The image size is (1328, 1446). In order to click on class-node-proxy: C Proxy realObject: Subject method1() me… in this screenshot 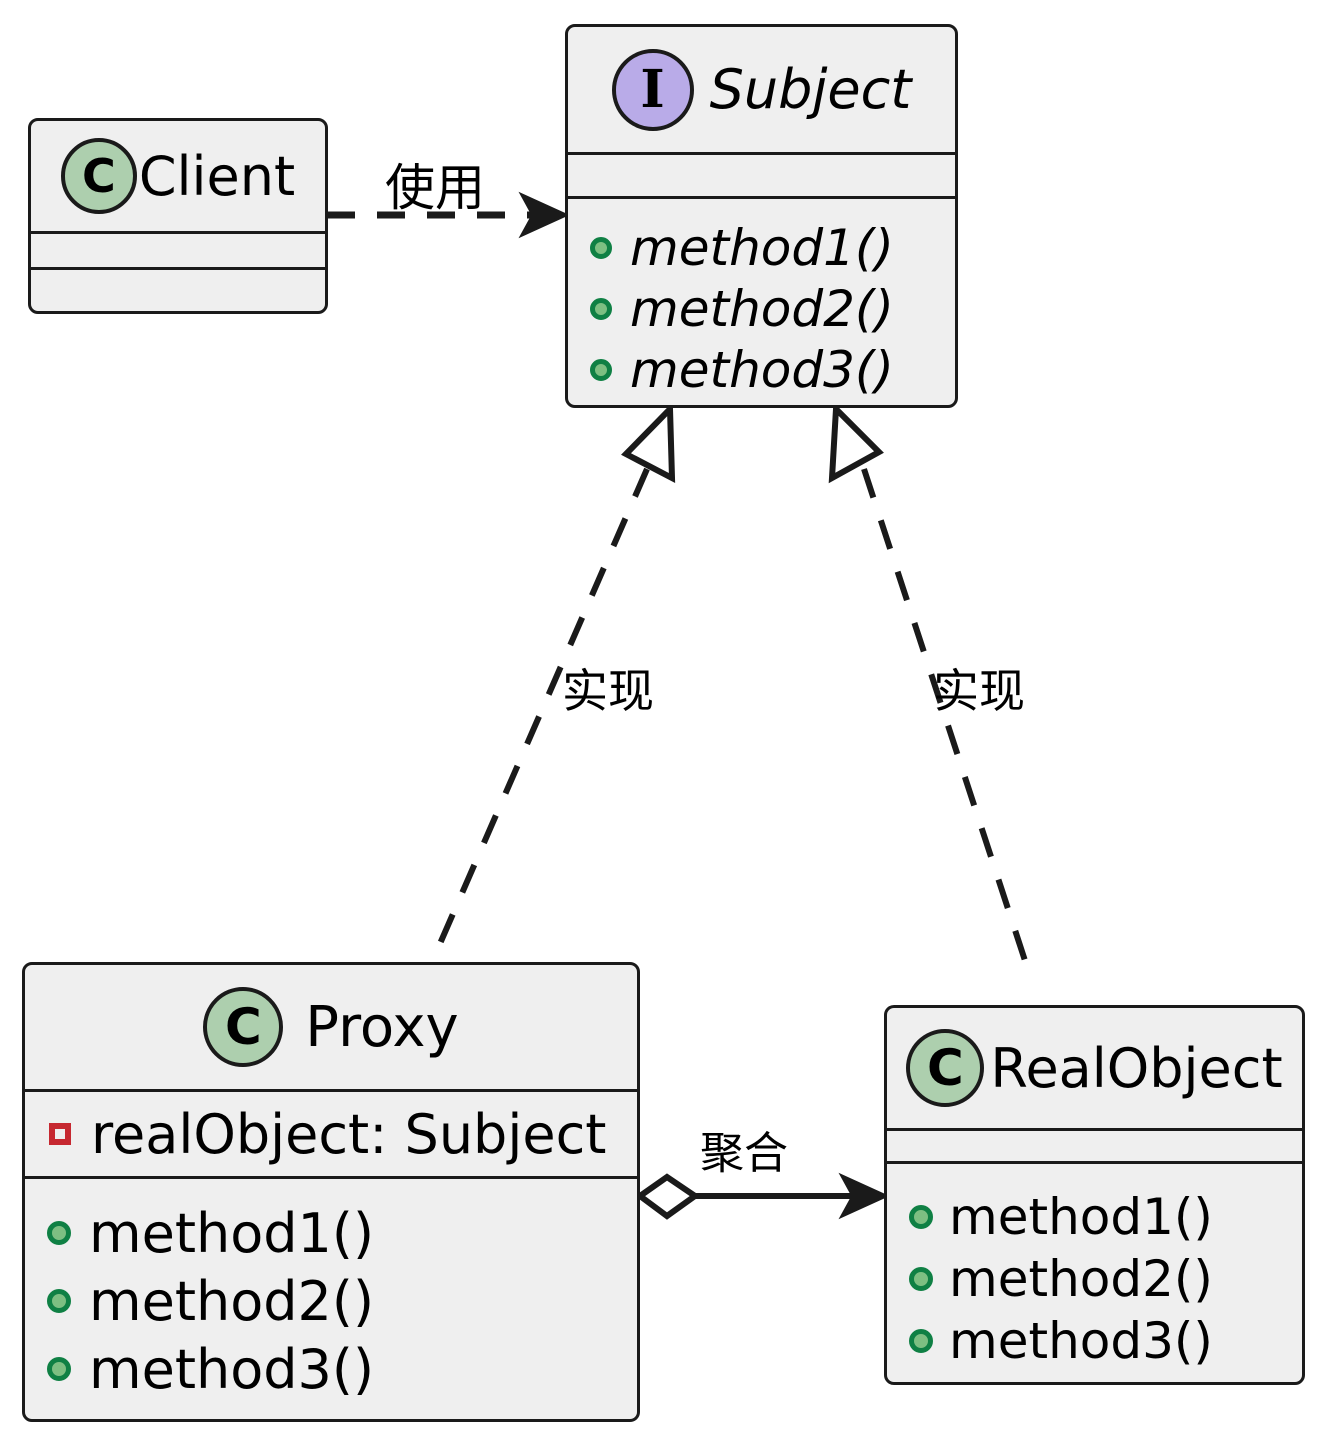, I will do `click(331, 1192)`.